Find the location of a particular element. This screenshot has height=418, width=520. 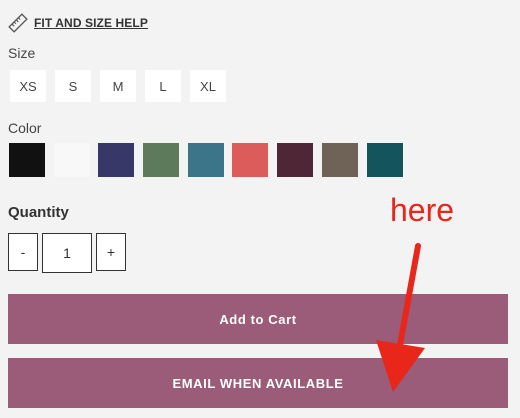

size-option-xs: XS is located at coordinates (28, 86).